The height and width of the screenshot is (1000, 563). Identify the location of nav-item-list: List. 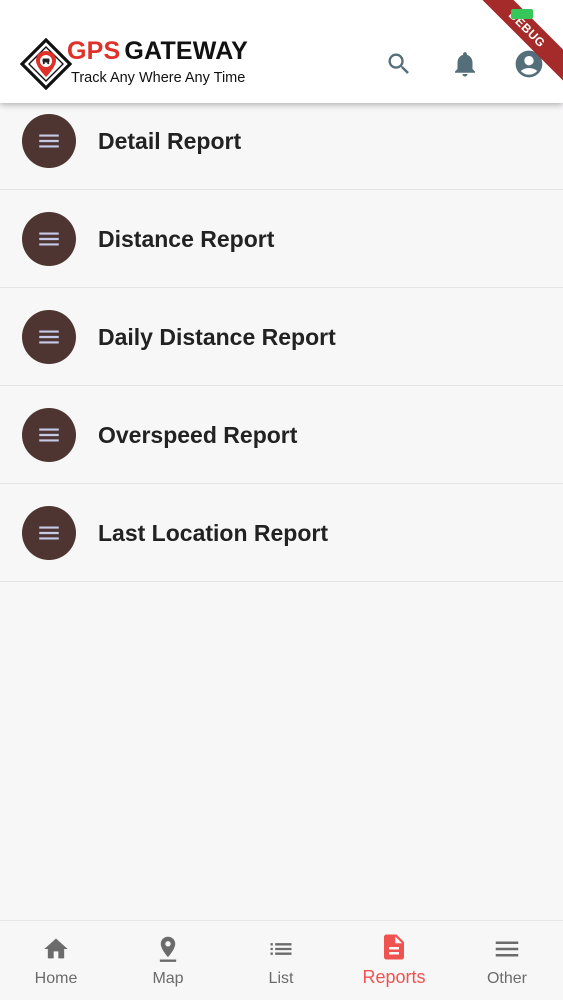
(281, 960).